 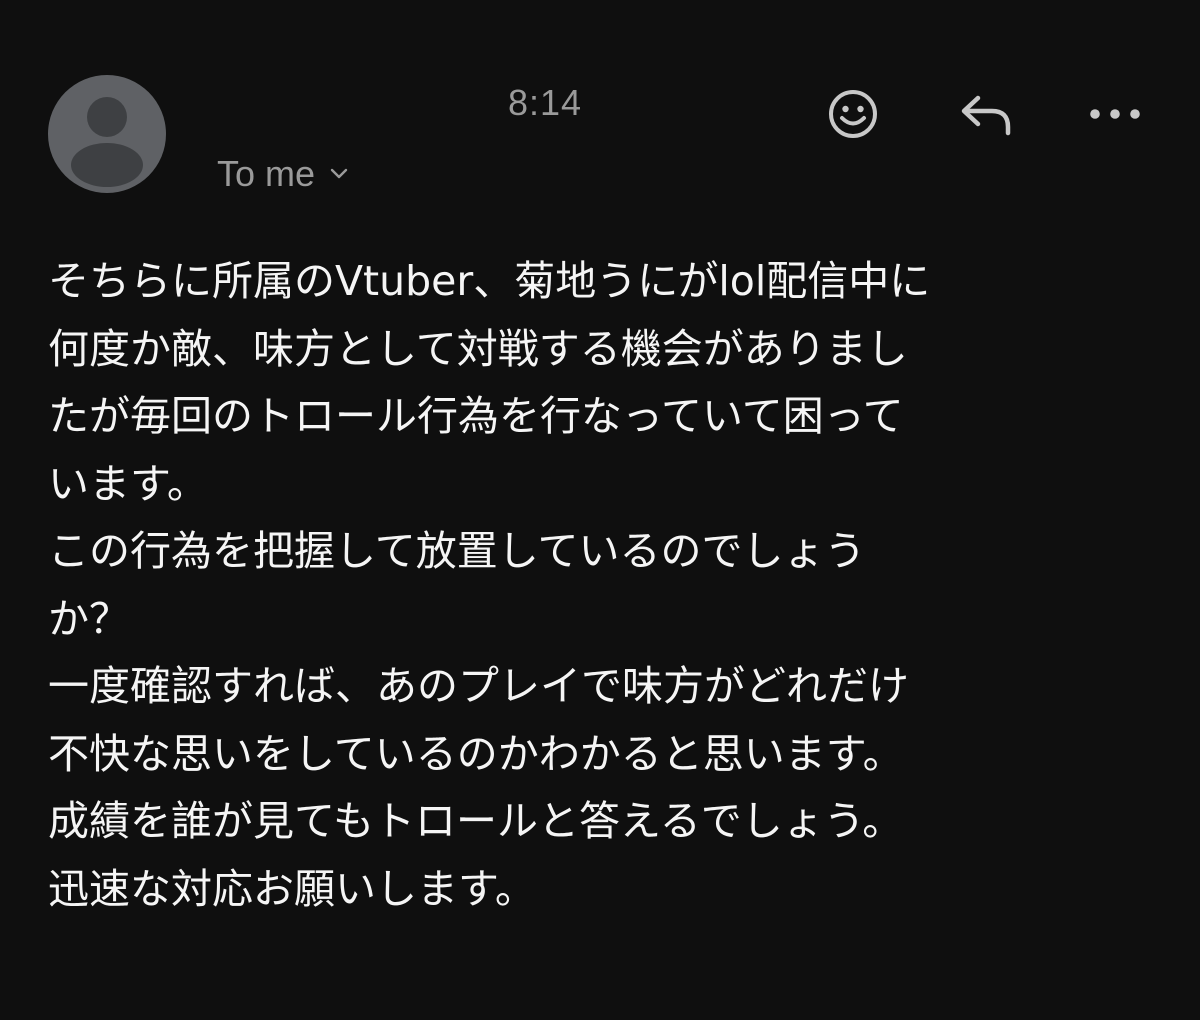 I want to click on recipient-label: To me, so click(x=266, y=173).